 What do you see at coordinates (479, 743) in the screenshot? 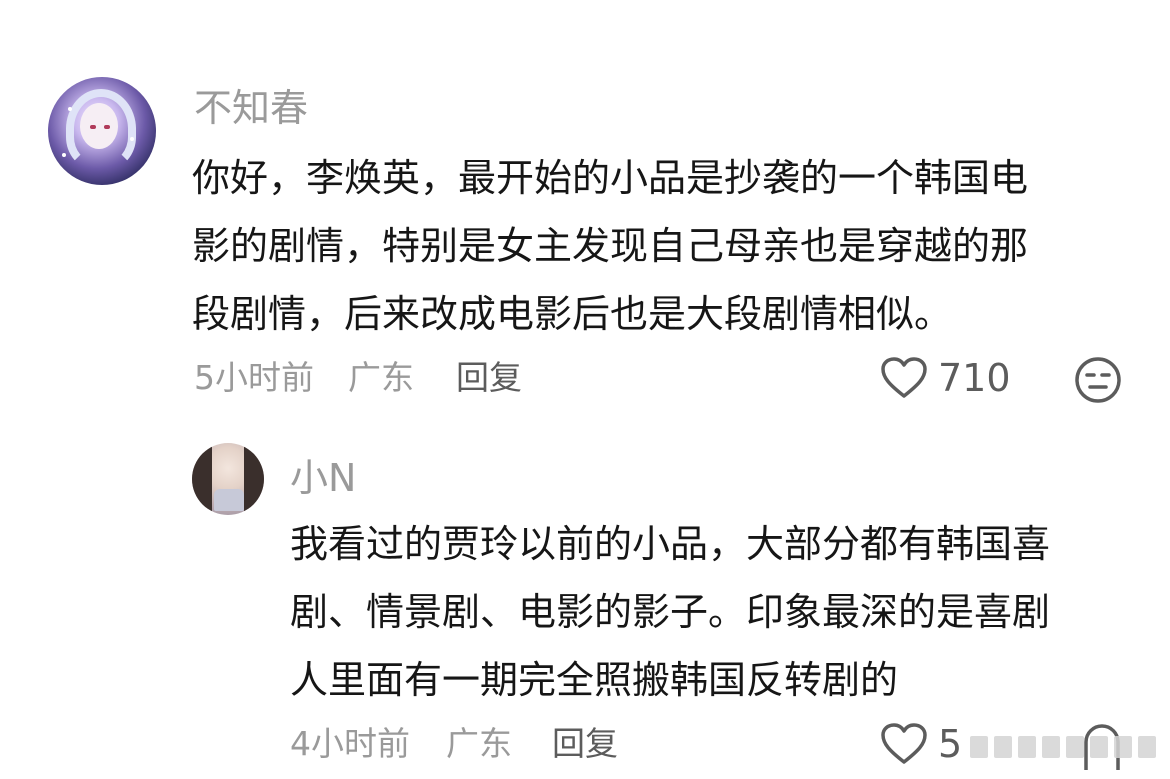
I see `reply-location: 广东` at bounding box center [479, 743].